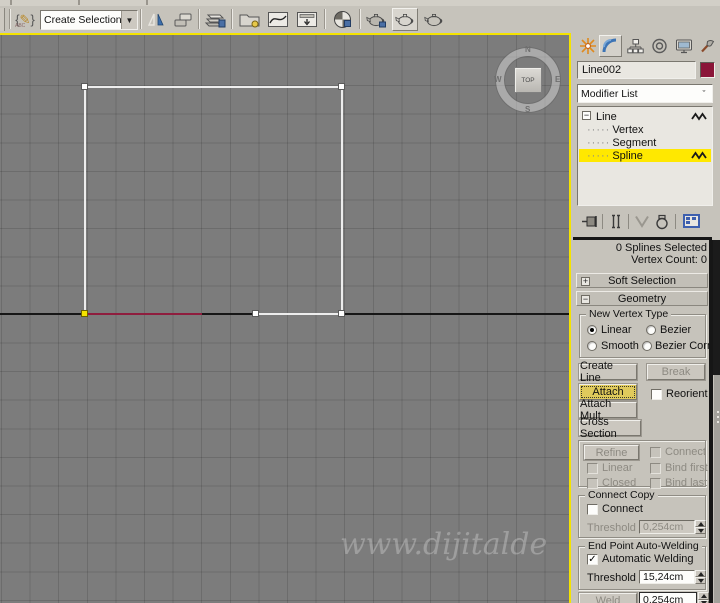  What do you see at coordinates (249, 19) in the screenshot?
I see `scene-explorer-button` at bounding box center [249, 19].